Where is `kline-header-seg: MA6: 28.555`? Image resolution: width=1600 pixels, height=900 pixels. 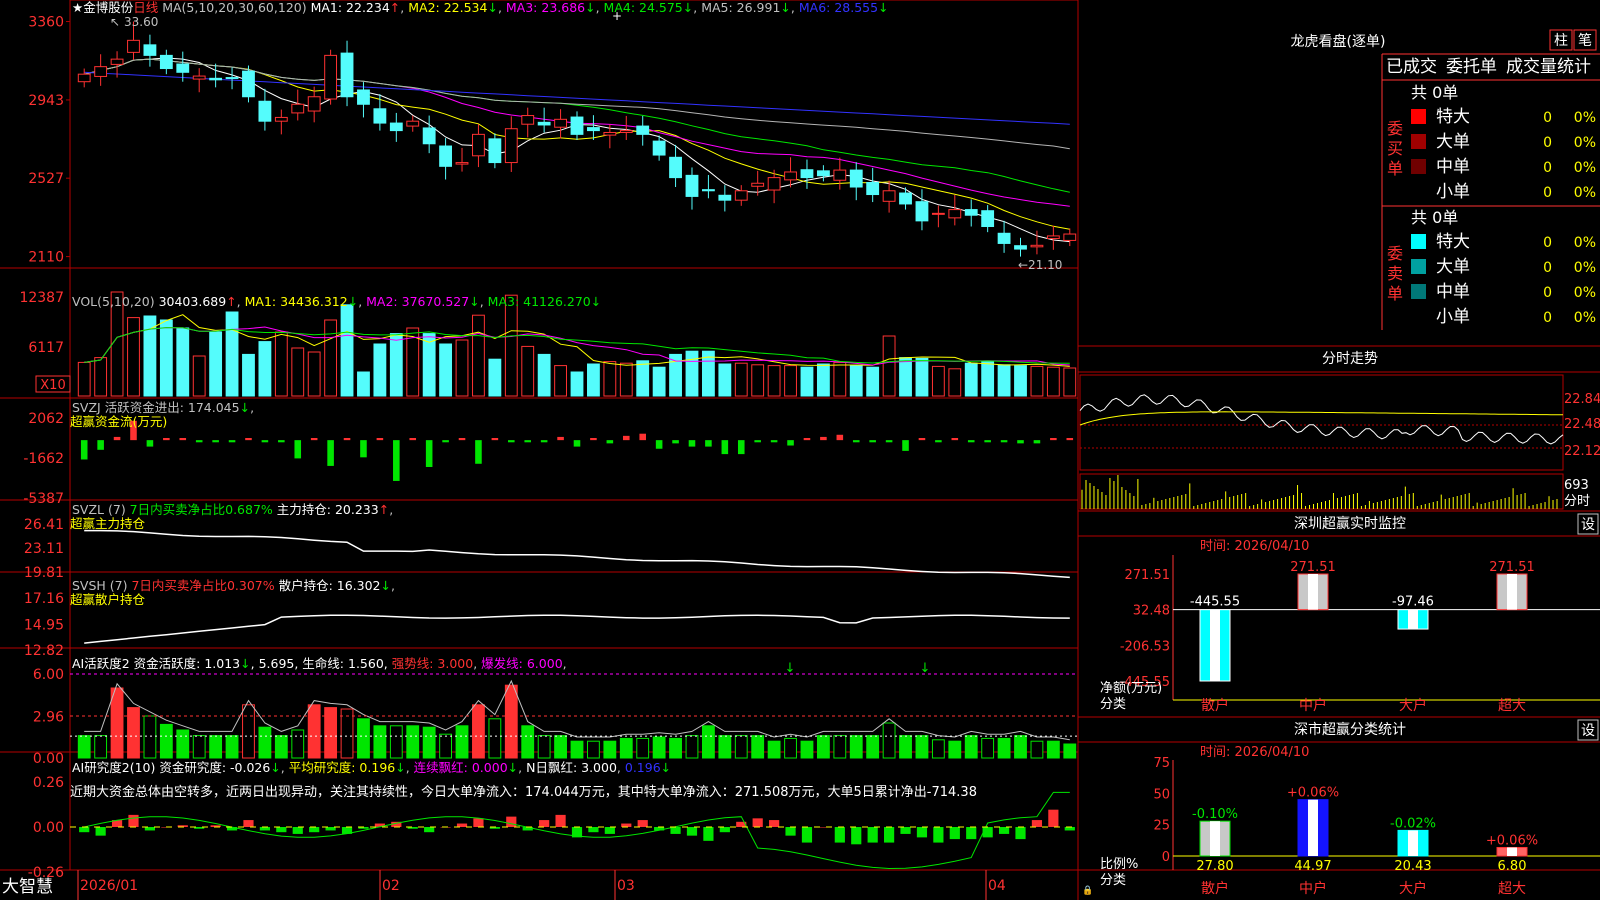
kline-header-seg: MA6: 28.555 is located at coordinates (838, 7).